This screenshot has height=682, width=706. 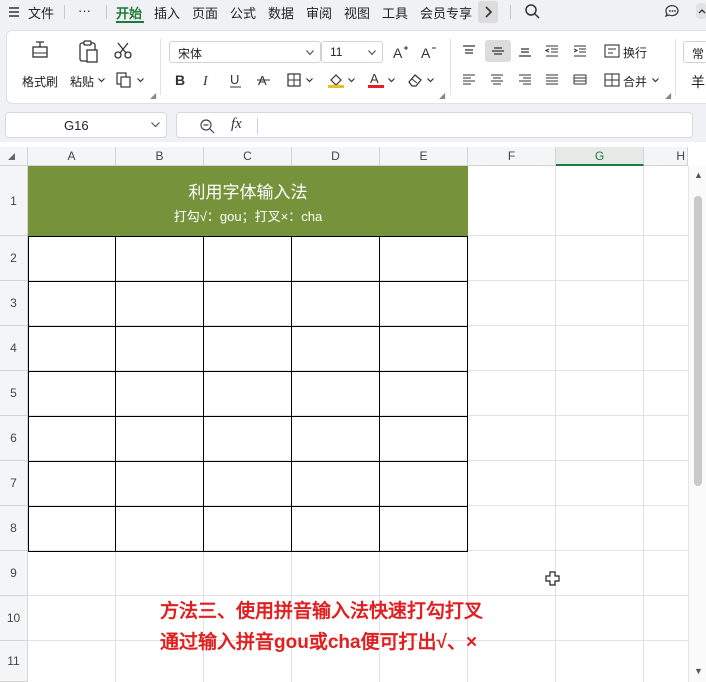 I want to click on title-cell-a1: 利用字体输入法 打勾√：gou；打叉×：cha, so click(x=248, y=201).